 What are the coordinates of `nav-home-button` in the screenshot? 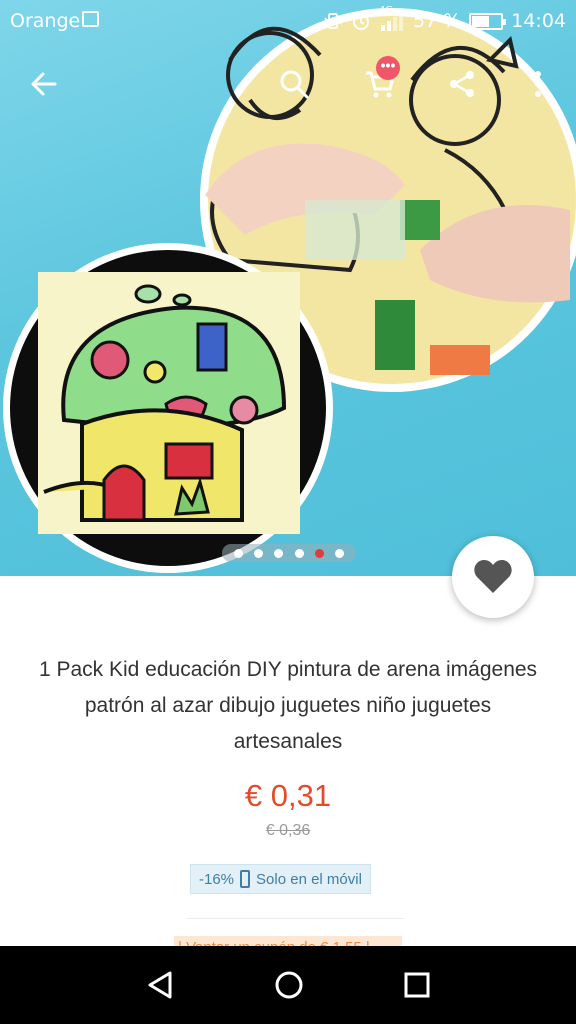 It's located at (289, 985).